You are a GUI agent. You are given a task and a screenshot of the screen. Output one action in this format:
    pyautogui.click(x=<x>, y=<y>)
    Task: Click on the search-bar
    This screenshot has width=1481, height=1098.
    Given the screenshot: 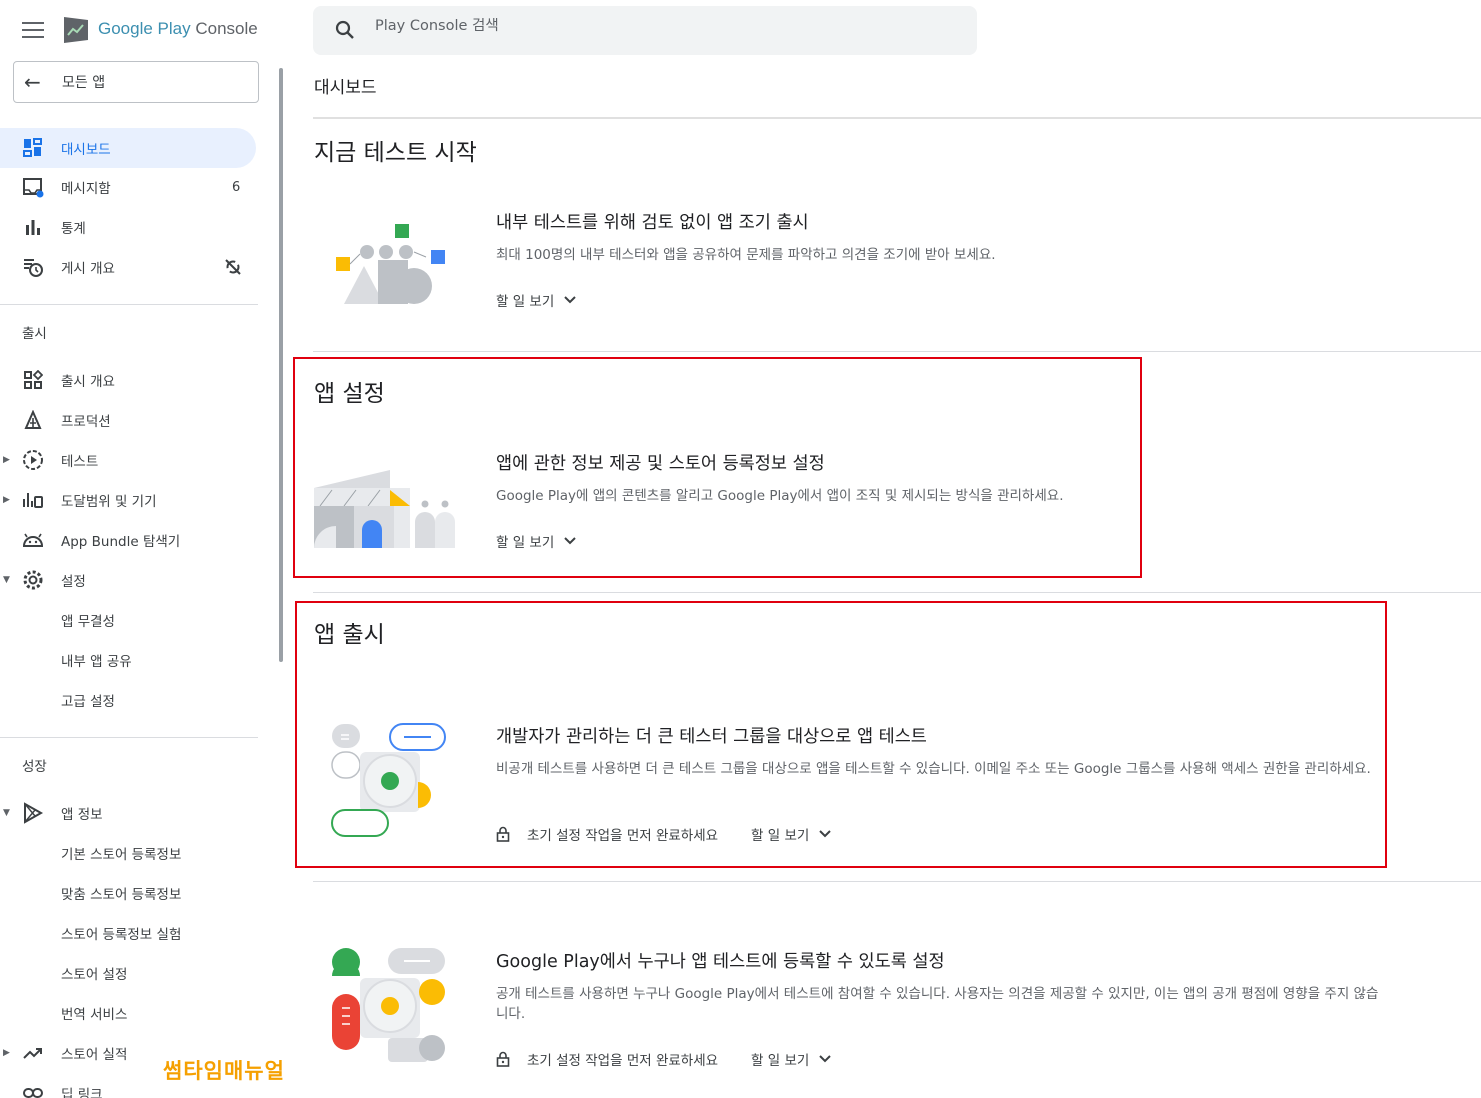 What is the action you would take?
    pyautogui.click(x=645, y=30)
    